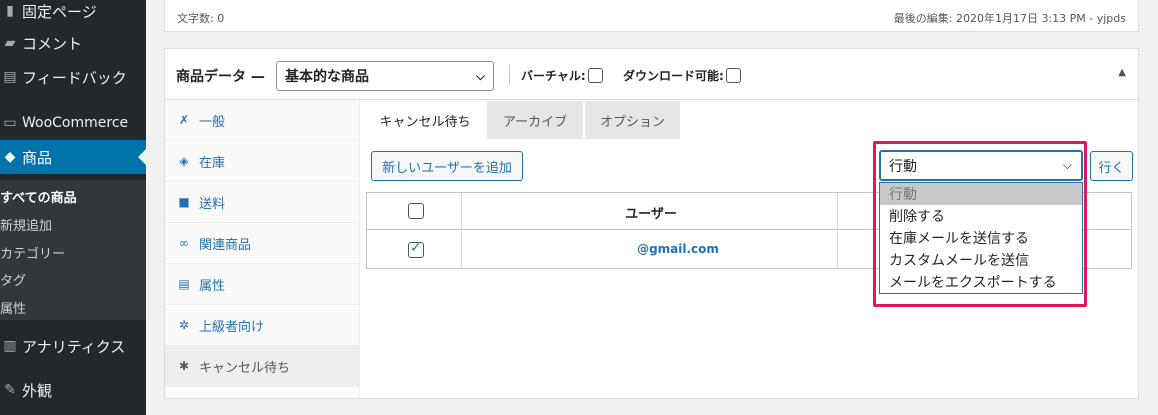  I want to click on virtual-checkbox, so click(595, 75).